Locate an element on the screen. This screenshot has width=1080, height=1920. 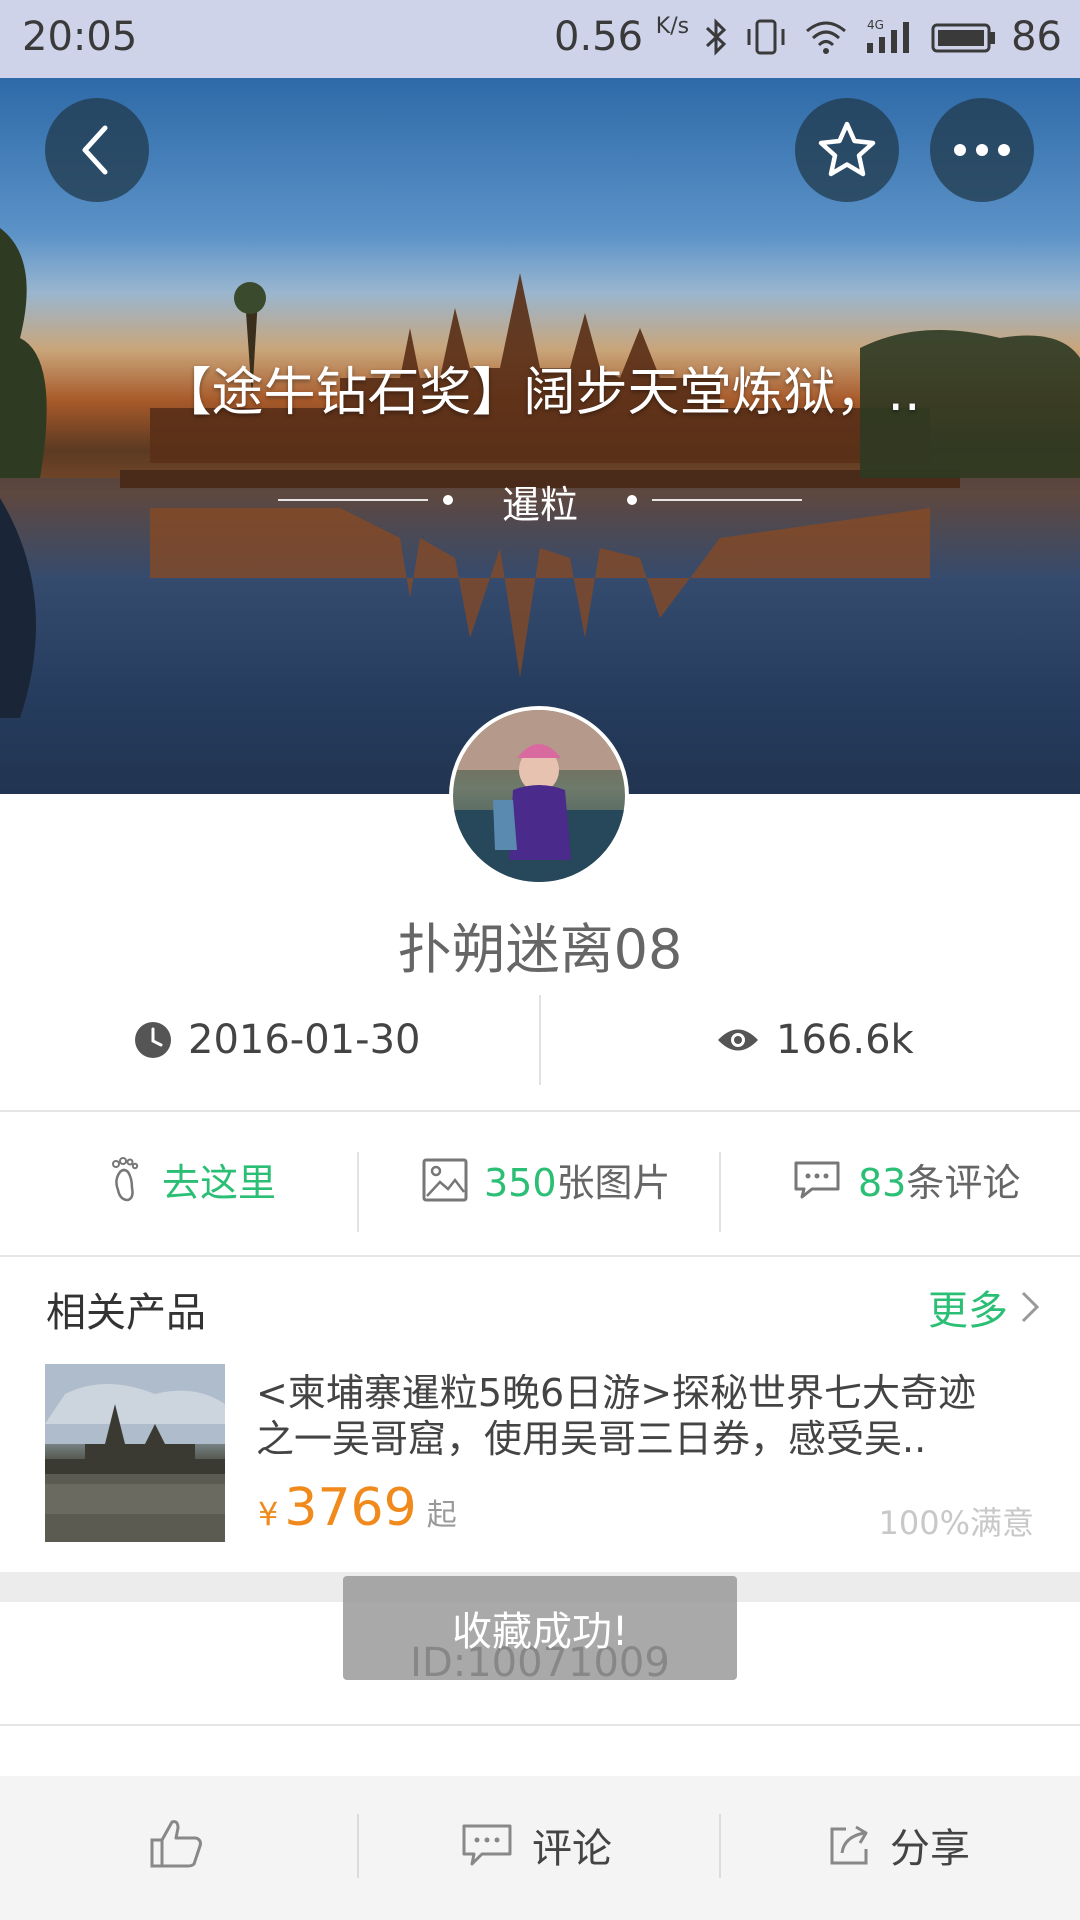
thumbs-up-icon is located at coordinates (176, 1844).